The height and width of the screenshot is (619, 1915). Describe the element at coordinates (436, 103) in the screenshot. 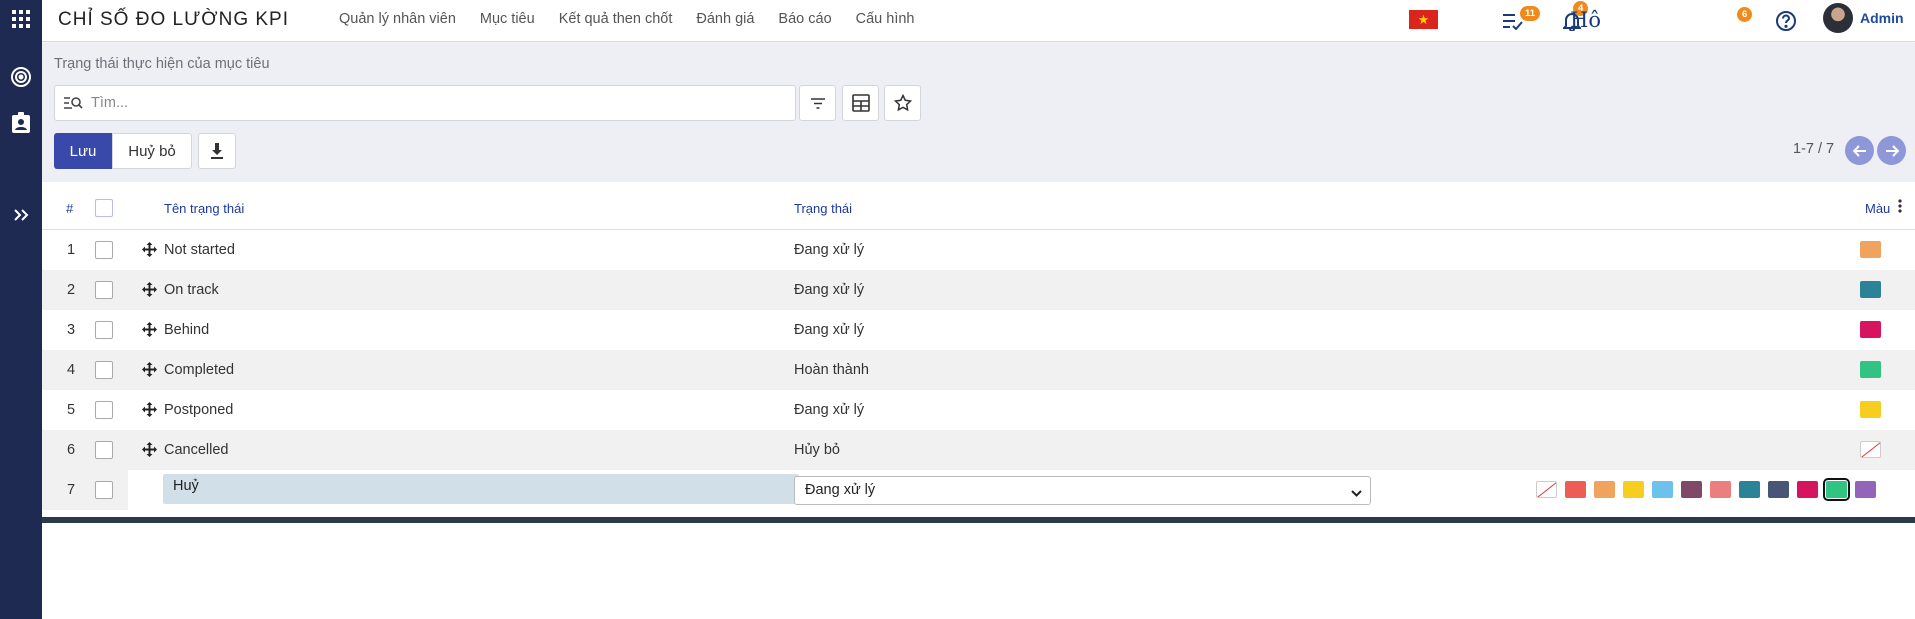

I see `search-input` at that location.